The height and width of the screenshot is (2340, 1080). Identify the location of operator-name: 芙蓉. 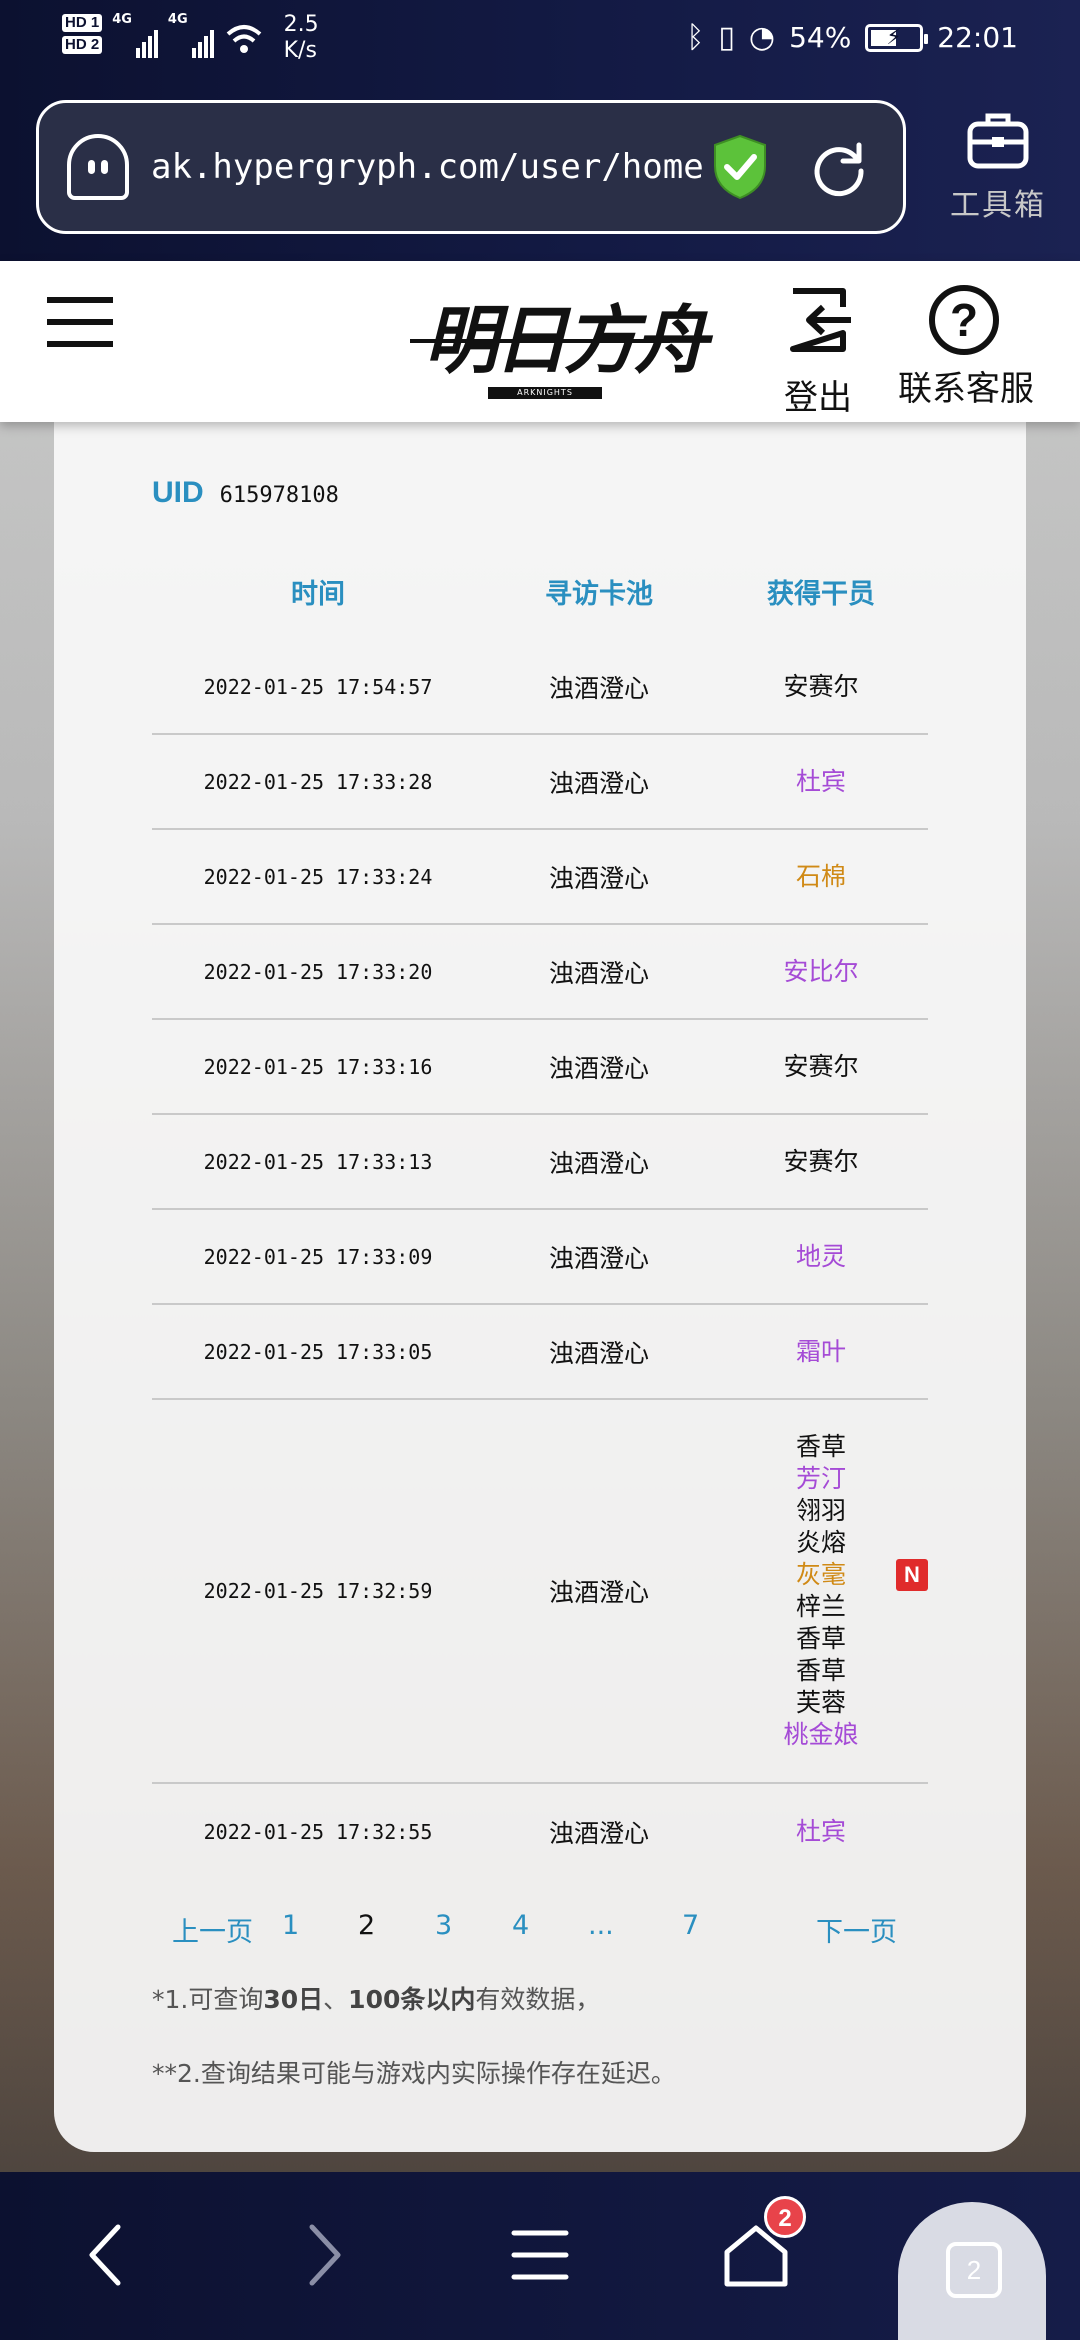
(820, 1702).